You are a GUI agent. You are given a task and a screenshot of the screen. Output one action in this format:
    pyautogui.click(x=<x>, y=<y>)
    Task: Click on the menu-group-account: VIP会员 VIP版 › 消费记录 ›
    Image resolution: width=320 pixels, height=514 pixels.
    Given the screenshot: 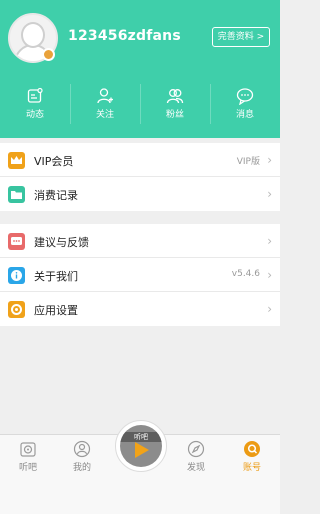 What is the action you would take?
    pyautogui.click(x=140, y=177)
    